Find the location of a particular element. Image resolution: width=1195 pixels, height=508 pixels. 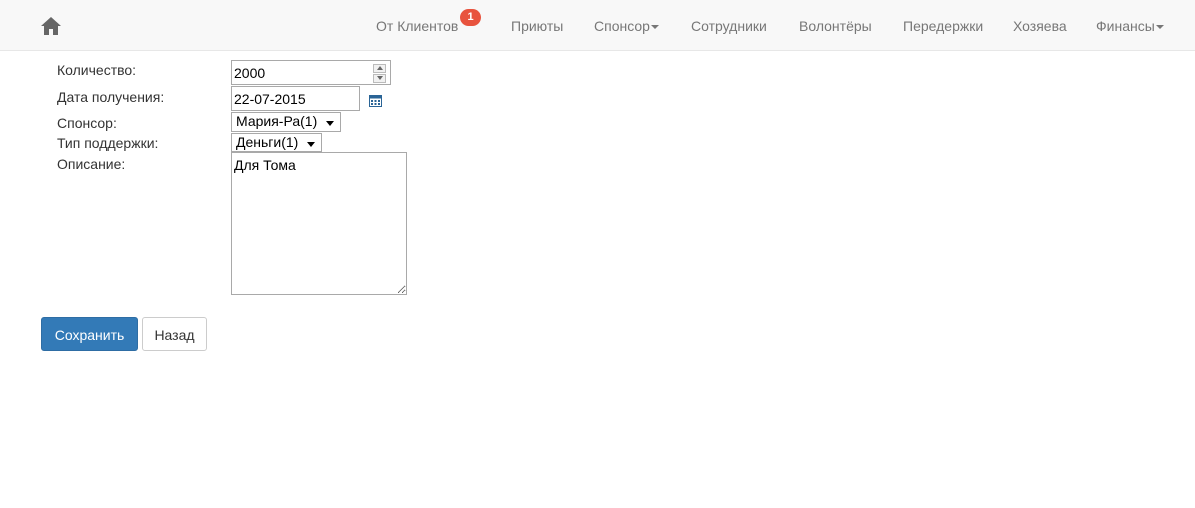

support-type-label: Тип поддержки: is located at coordinates (108, 143).